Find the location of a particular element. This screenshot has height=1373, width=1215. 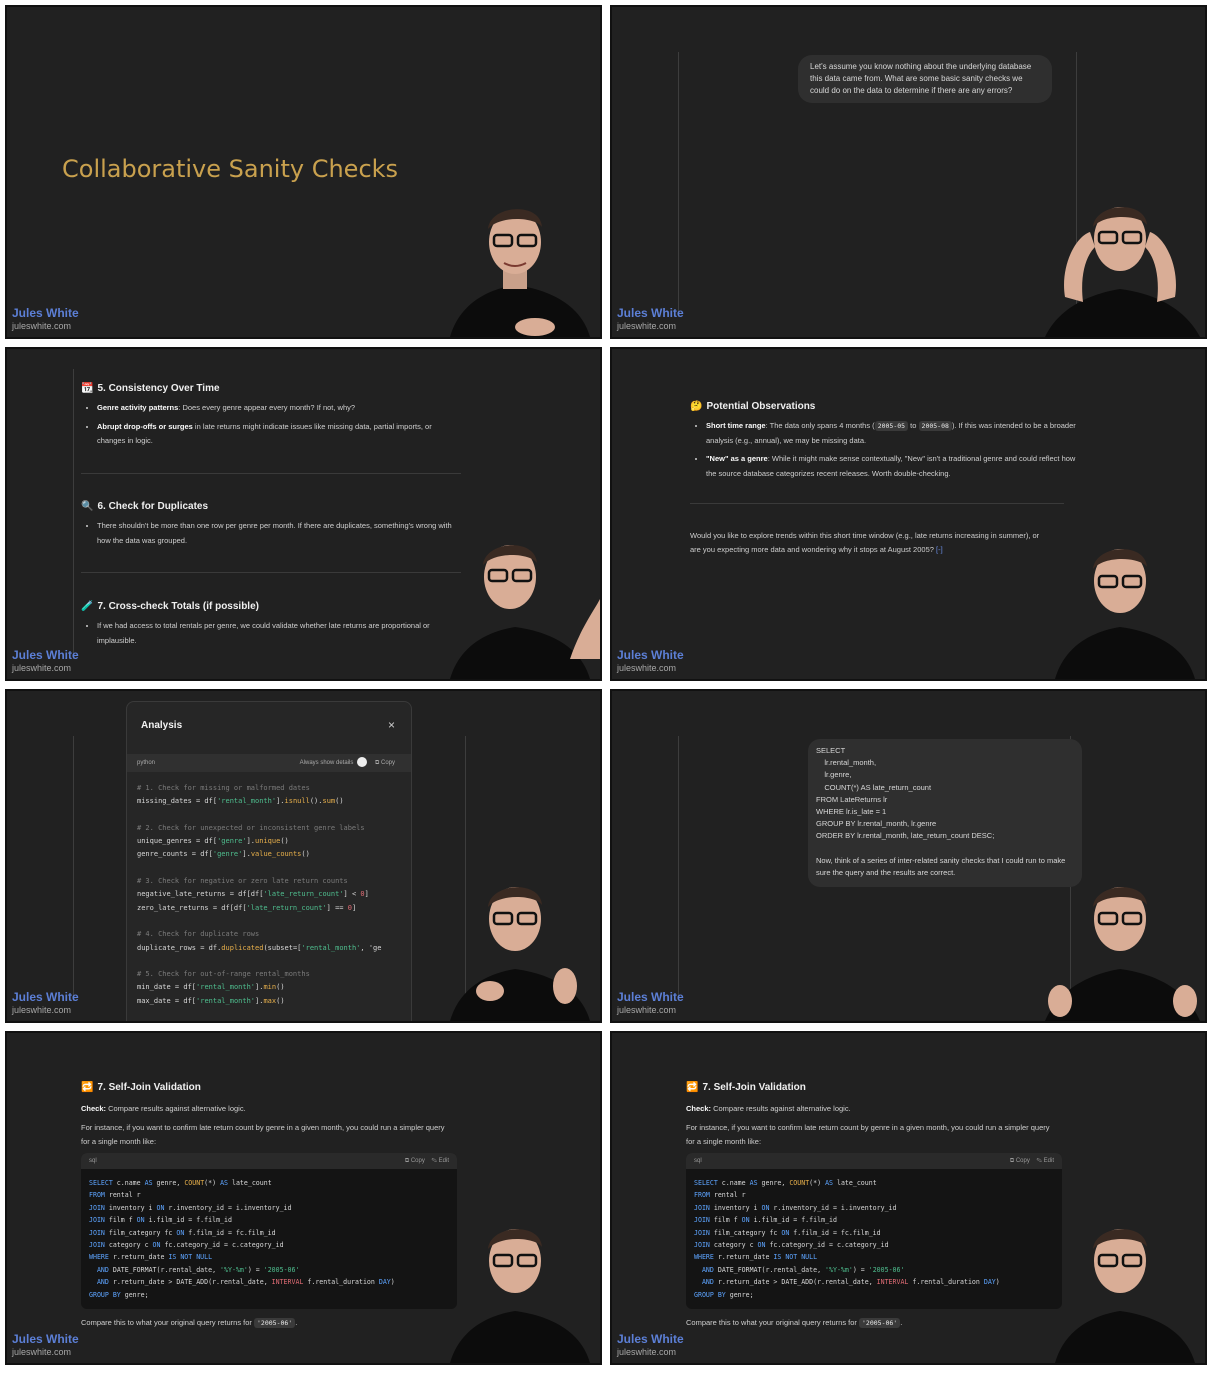

close-icon: × is located at coordinates (391, 725).